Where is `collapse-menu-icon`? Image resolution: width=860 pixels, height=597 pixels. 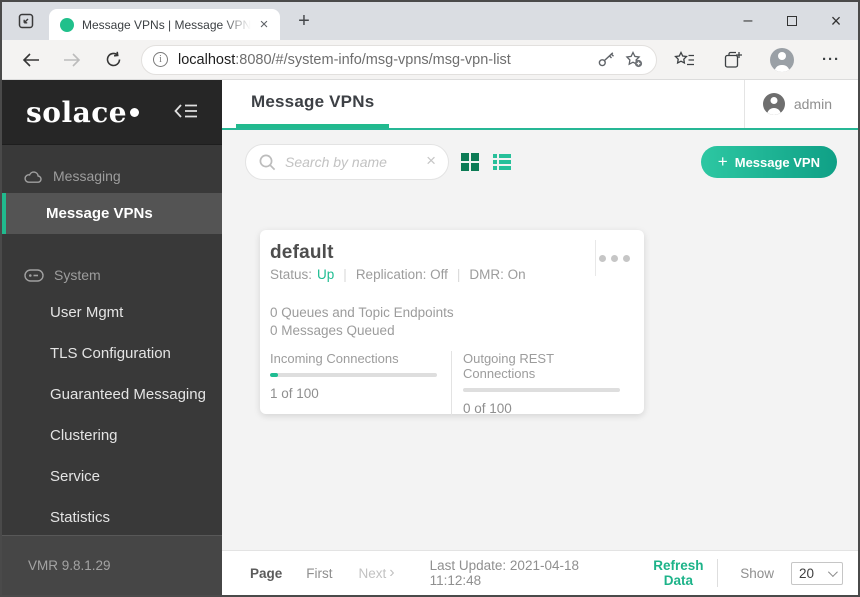 collapse-menu-icon is located at coordinates (185, 110).